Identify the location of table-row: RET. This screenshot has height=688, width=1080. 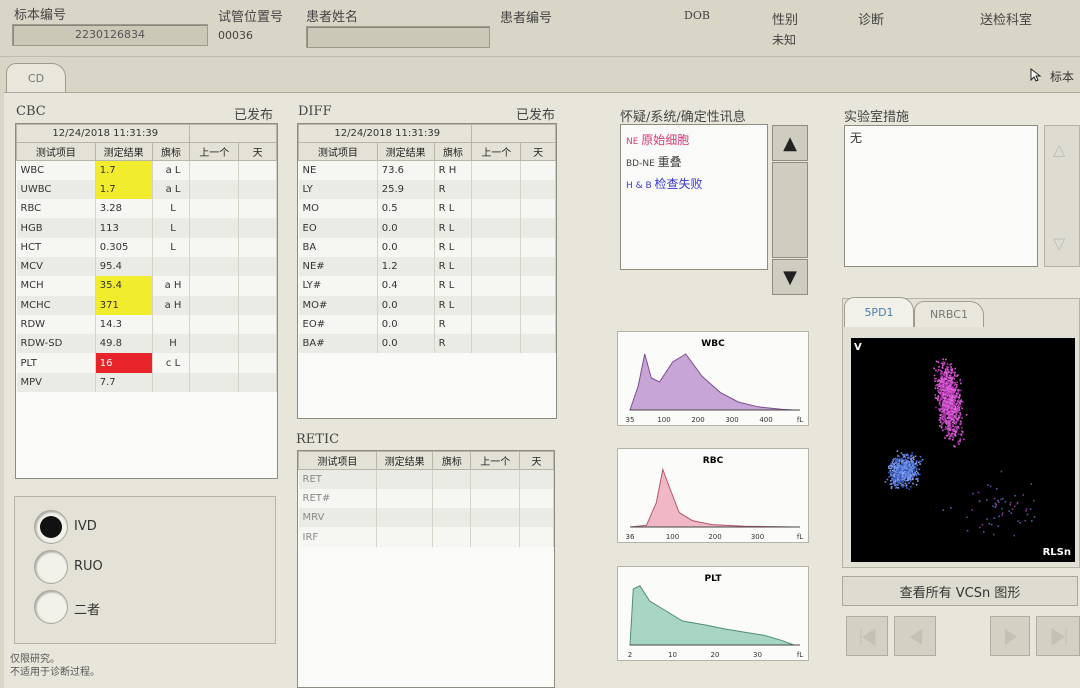
(426, 479).